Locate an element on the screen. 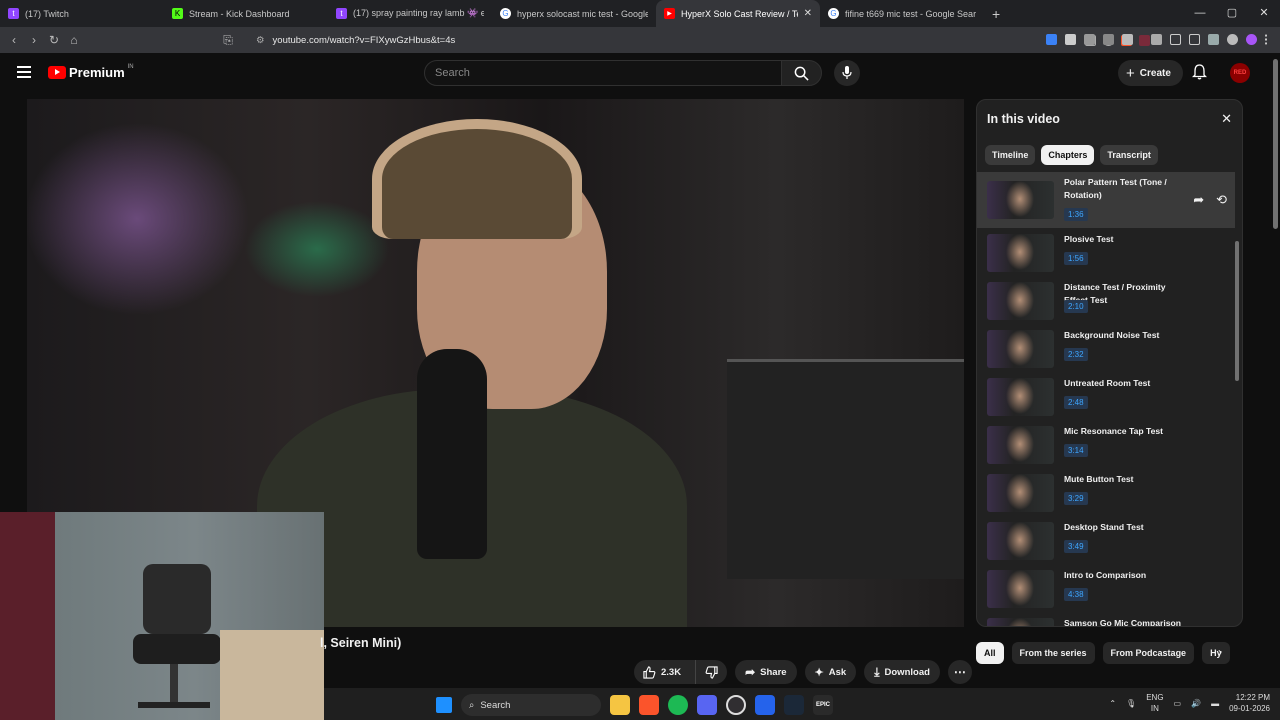 The image size is (1280, 720). chapter-item: Background Noise Test 2:32 is located at coordinates (1106, 348).